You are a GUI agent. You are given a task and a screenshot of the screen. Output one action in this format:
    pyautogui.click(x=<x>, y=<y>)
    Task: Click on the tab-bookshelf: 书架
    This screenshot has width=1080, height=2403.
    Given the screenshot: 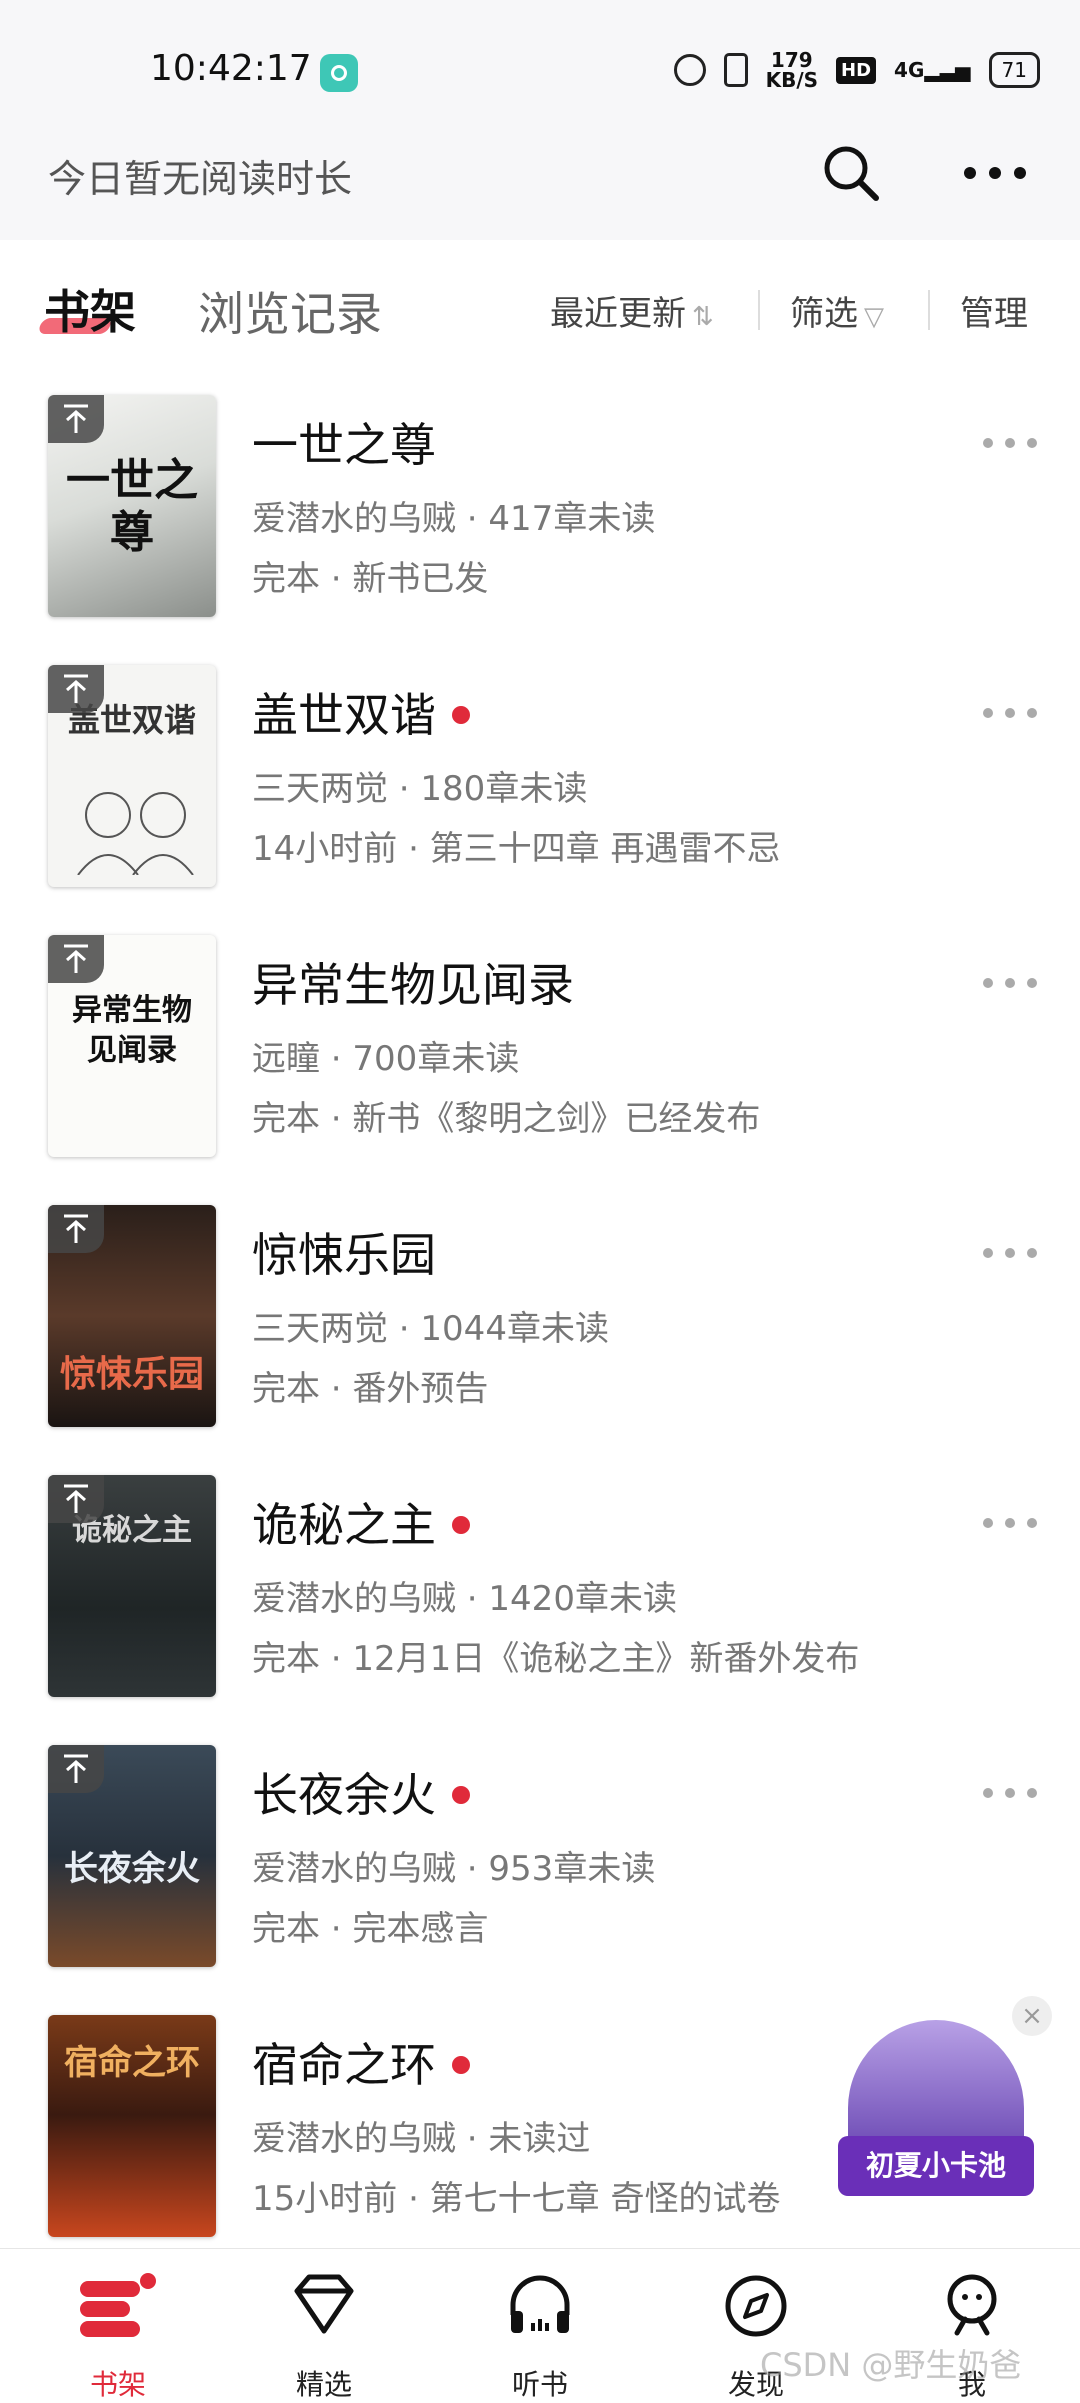 What is the action you would take?
    pyautogui.click(x=90, y=309)
    